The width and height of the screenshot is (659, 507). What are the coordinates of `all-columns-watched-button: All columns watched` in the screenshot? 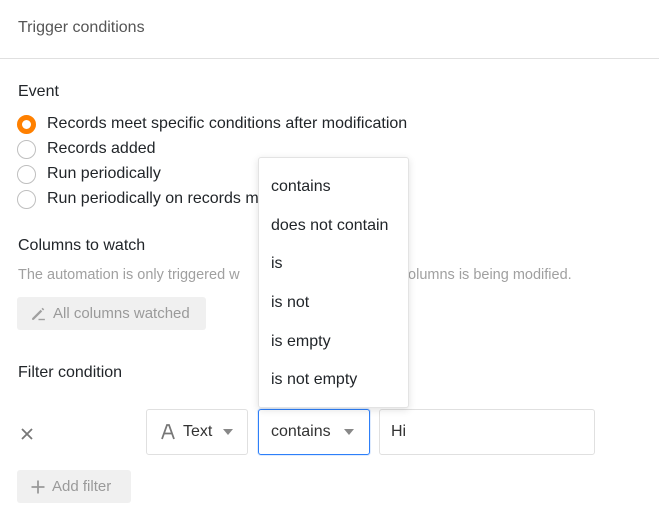 It's located at (111, 313).